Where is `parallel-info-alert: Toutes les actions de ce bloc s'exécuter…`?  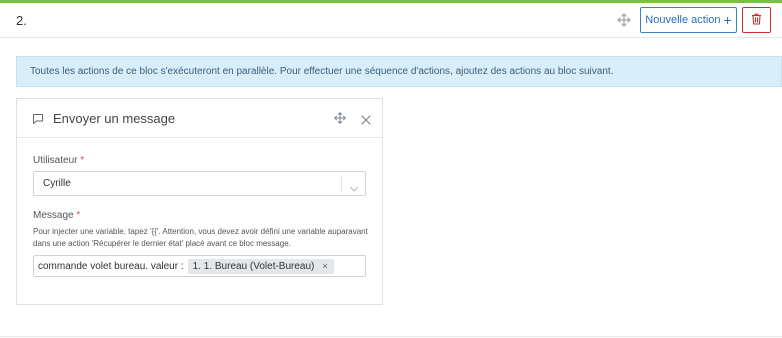 parallel-info-alert: Toutes les actions de ce bloc s'exécuter… is located at coordinates (399, 71).